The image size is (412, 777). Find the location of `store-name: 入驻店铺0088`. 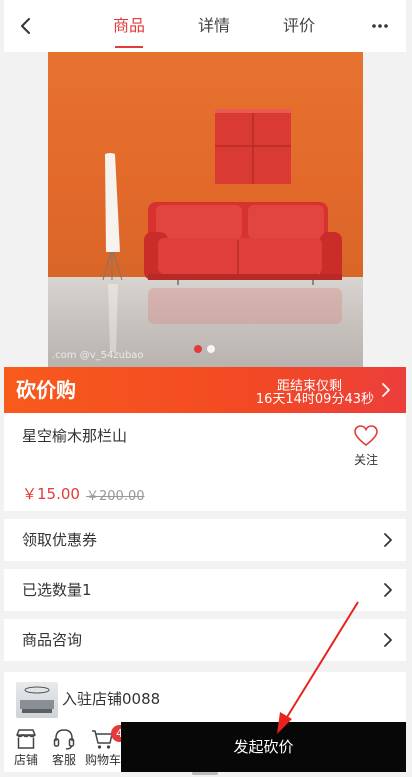

store-name: 入驻店铺0088 is located at coordinates (111, 699).